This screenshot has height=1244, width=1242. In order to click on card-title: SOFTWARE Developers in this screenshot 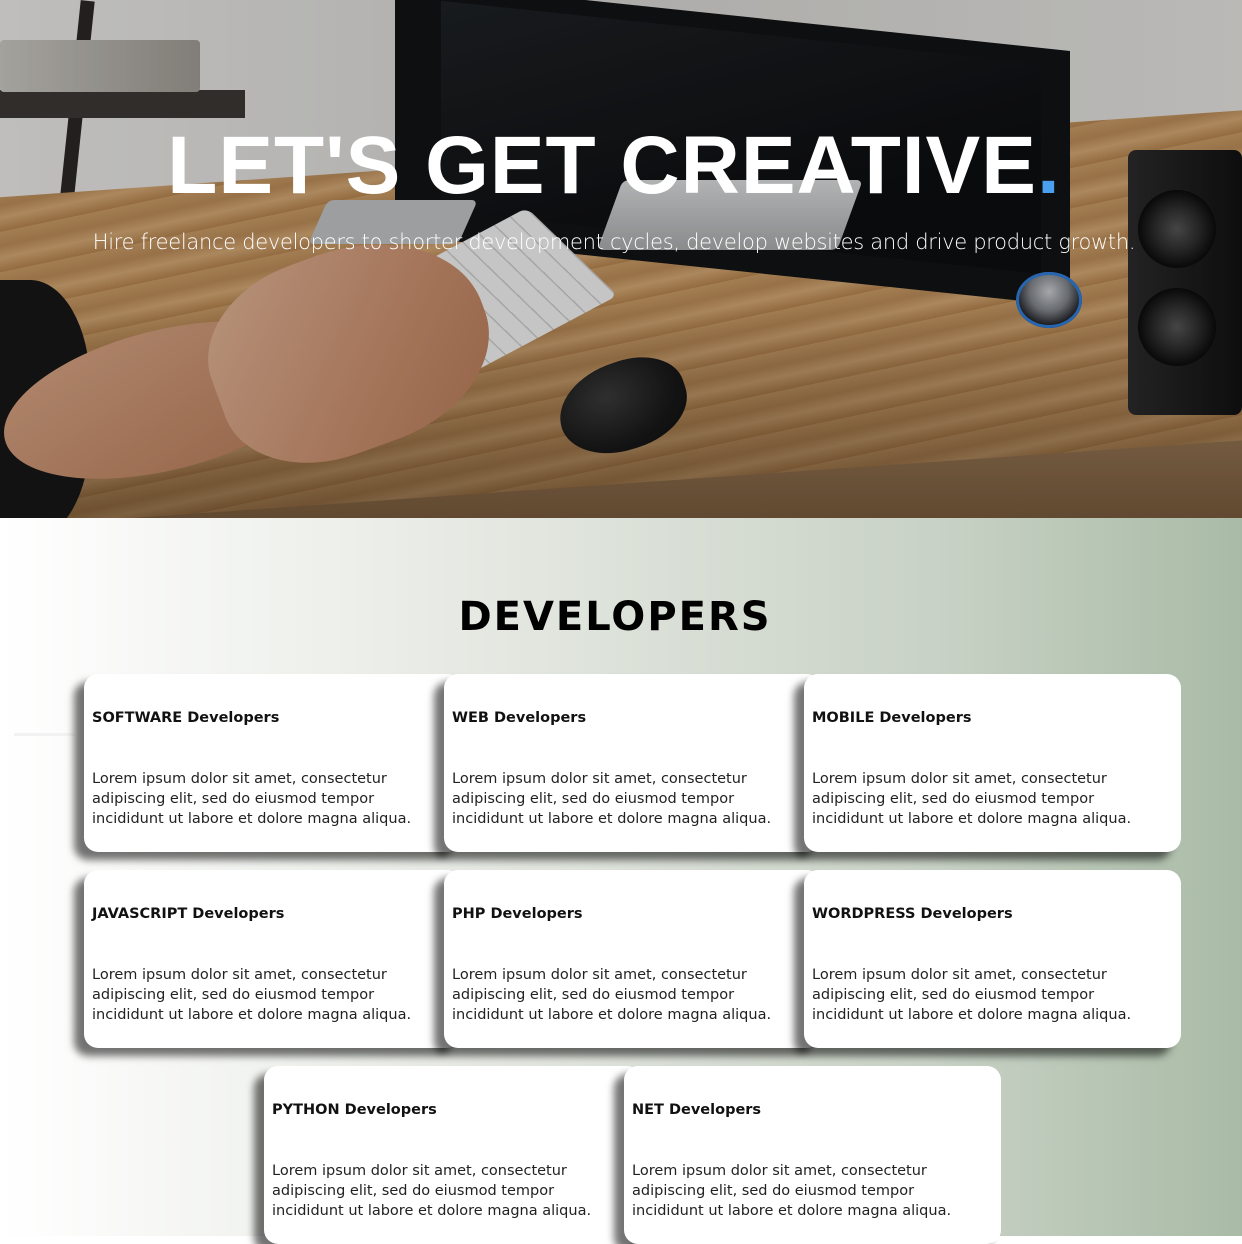, I will do `click(186, 718)`.